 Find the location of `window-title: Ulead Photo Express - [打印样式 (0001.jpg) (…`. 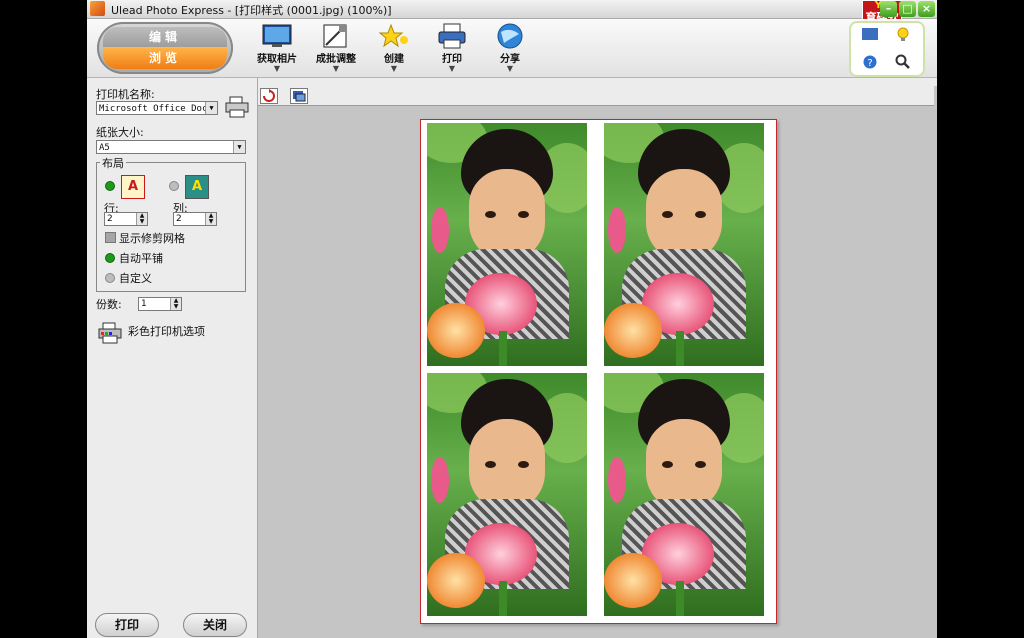

window-title: Ulead Photo Express - [打印样式 (0001.jpg) (… is located at coordinates (251, 10).